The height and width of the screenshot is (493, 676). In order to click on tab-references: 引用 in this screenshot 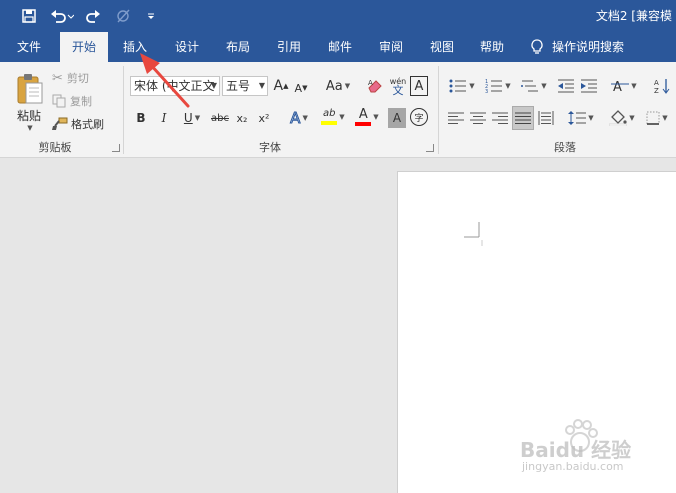, I will do `click(289, 47)`.